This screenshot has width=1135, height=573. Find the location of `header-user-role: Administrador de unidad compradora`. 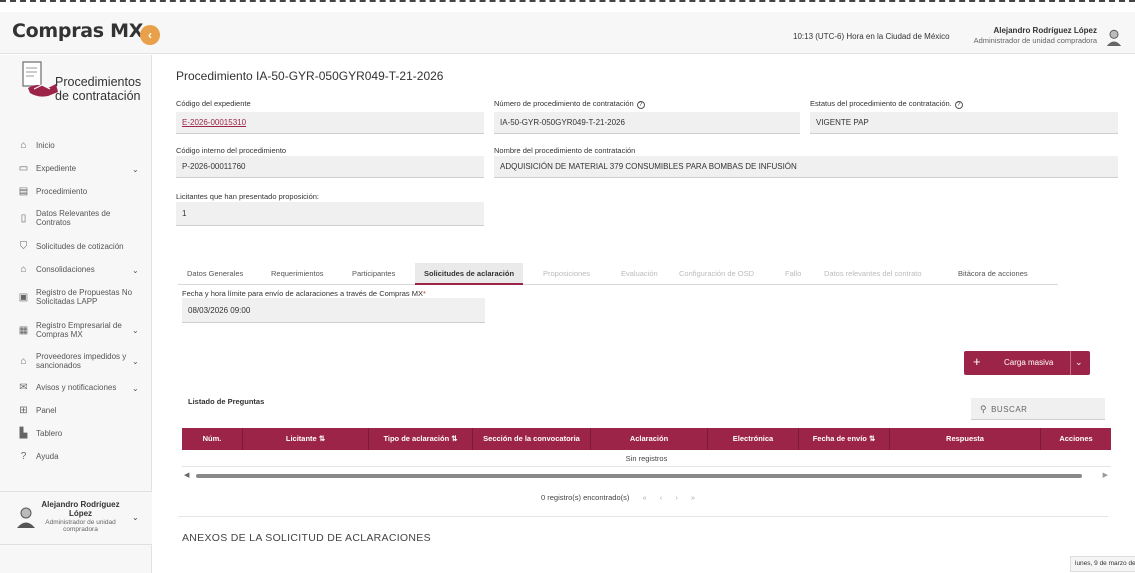

header-user-role: Administrador de unidad compradora is located at coordinates (1035, 40).